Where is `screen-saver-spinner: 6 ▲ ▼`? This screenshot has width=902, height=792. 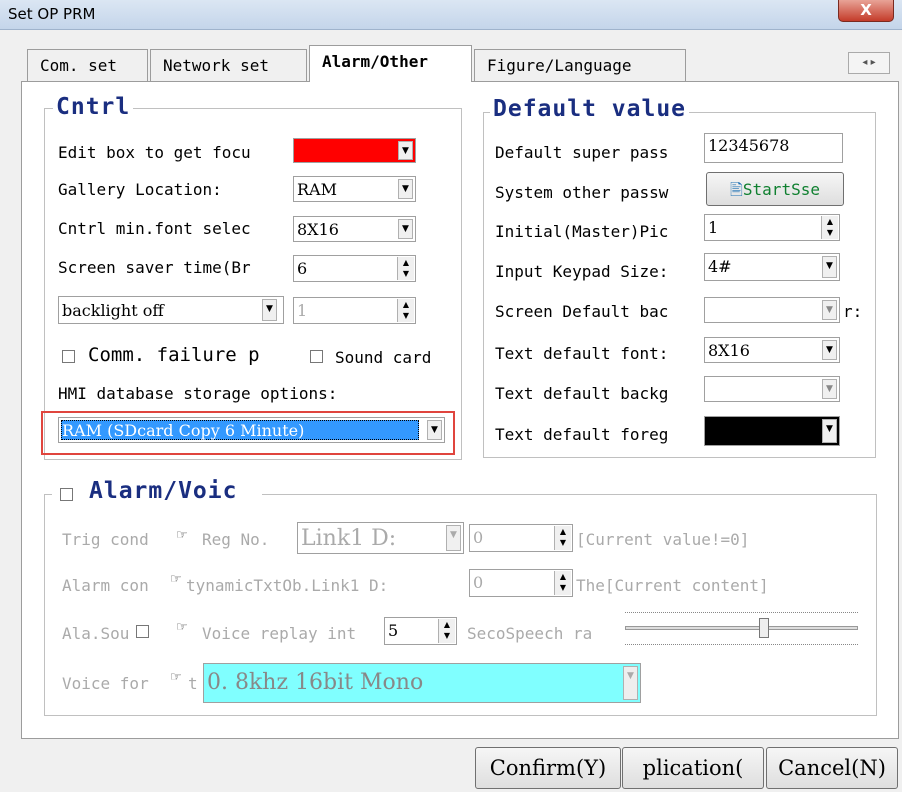
screen-saver-spinner: 6 ▲ ▼ is located at coordinates (354, 268).